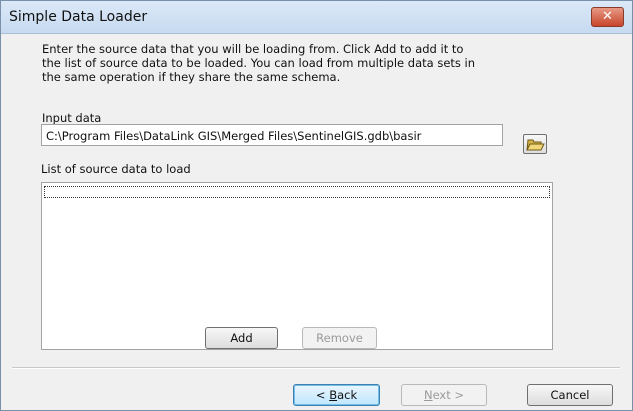 Image resolution: width=633 pixels, height=411 pixels. I want to click on back-button-prefix: <, so click(322, 395).